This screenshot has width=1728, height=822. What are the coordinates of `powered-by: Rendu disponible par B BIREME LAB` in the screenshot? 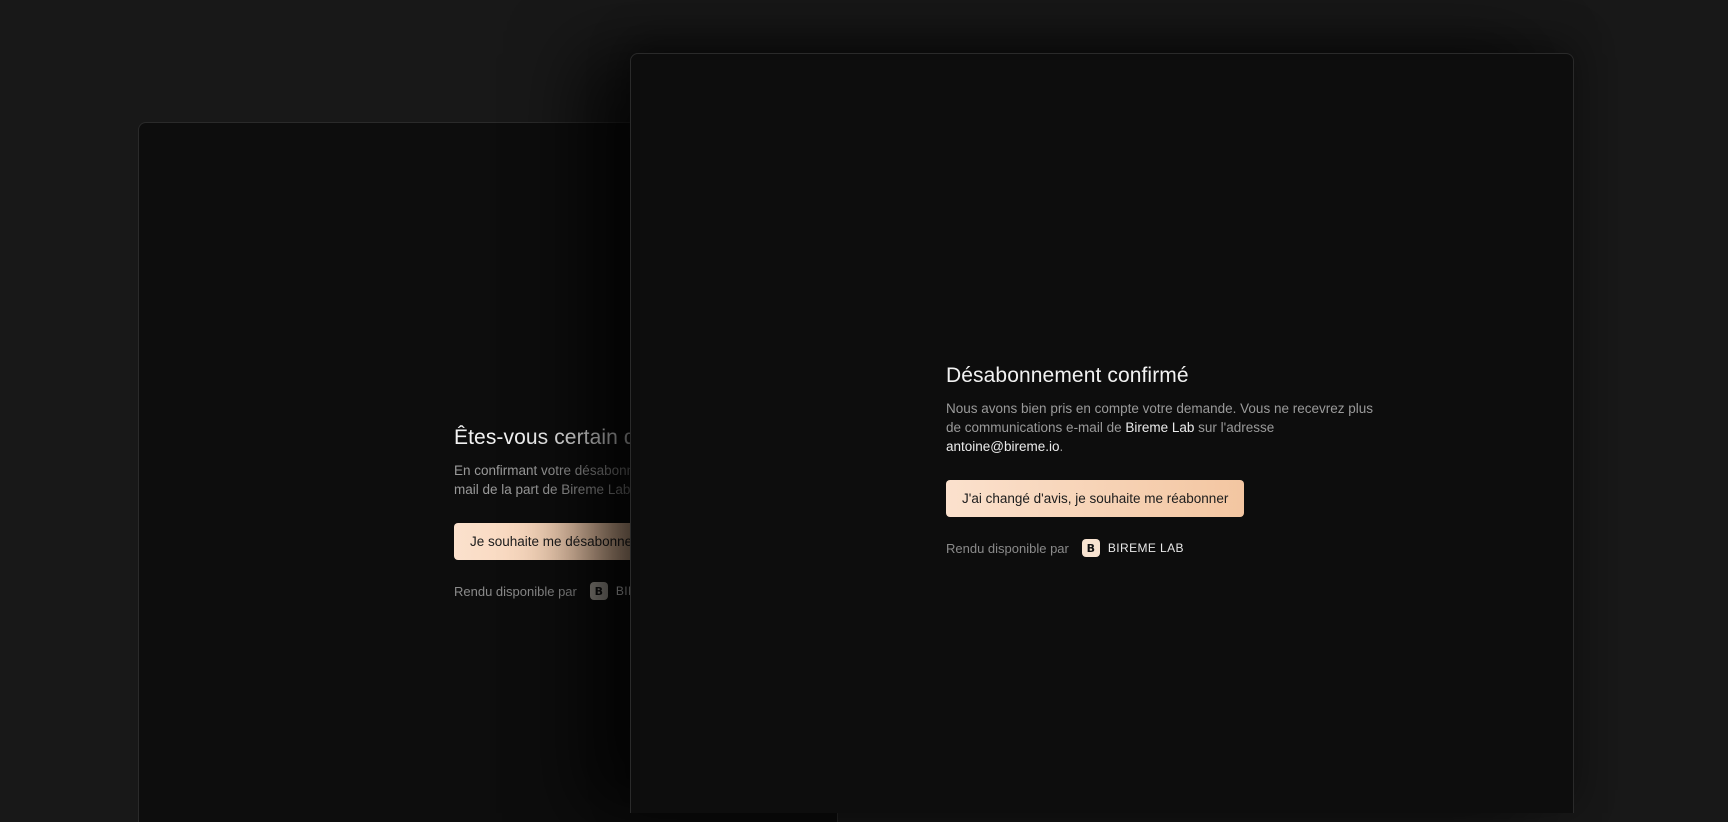 It's located at (1166, 548).